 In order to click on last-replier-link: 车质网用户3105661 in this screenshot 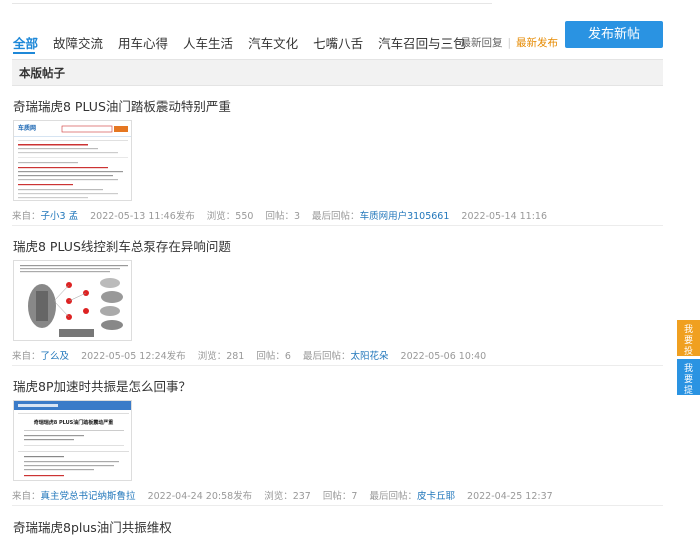, I will do `click(405, 216)`.